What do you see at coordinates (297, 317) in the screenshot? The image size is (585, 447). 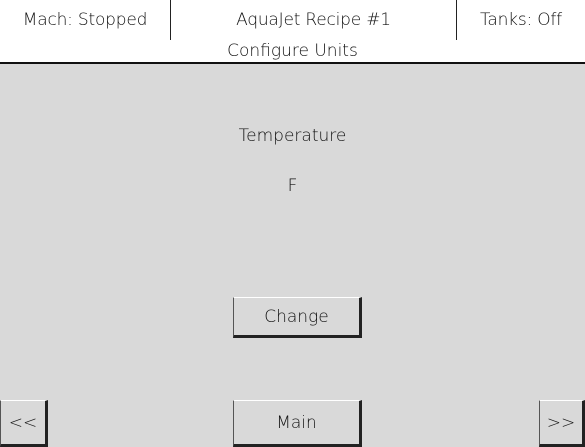 I see `change-button: Change` at bounding box center [297, 317].